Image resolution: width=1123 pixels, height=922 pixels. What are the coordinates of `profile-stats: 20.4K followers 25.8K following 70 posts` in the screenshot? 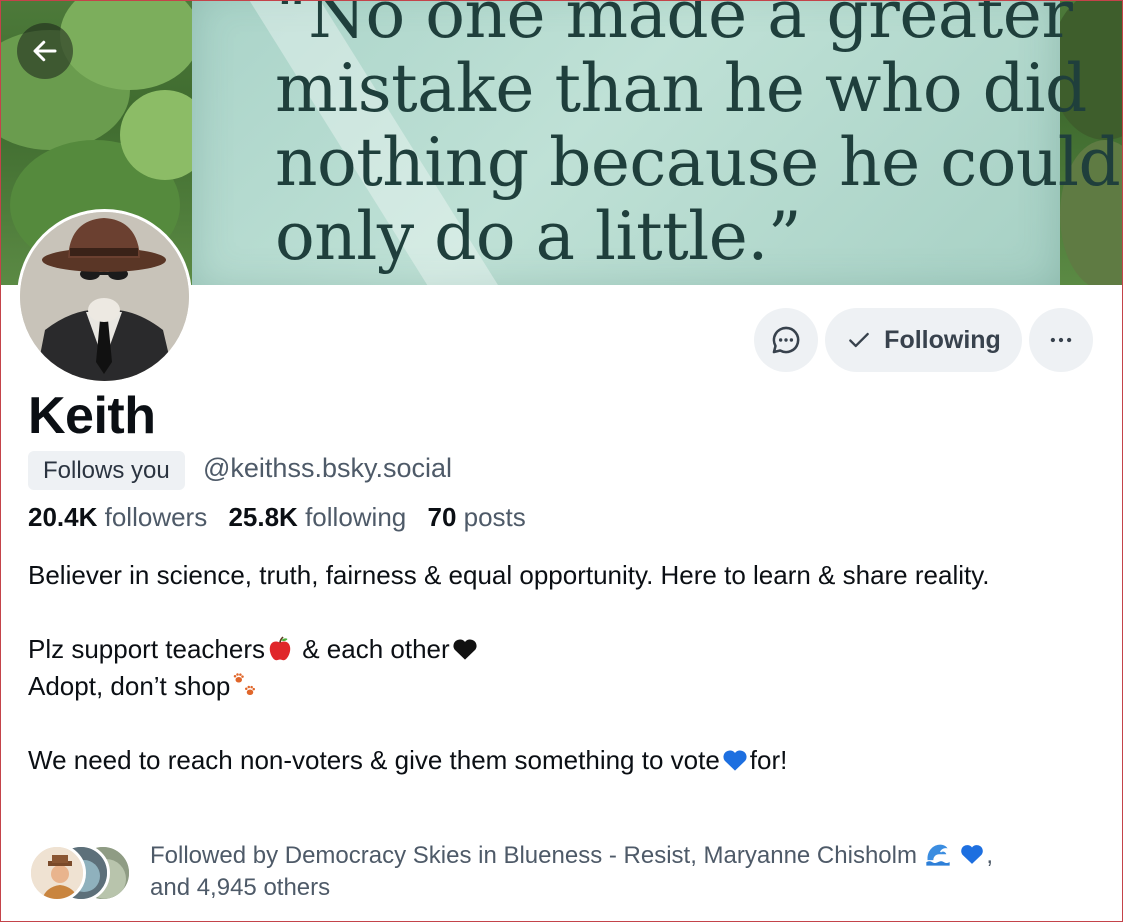 It's located at (277, 517).